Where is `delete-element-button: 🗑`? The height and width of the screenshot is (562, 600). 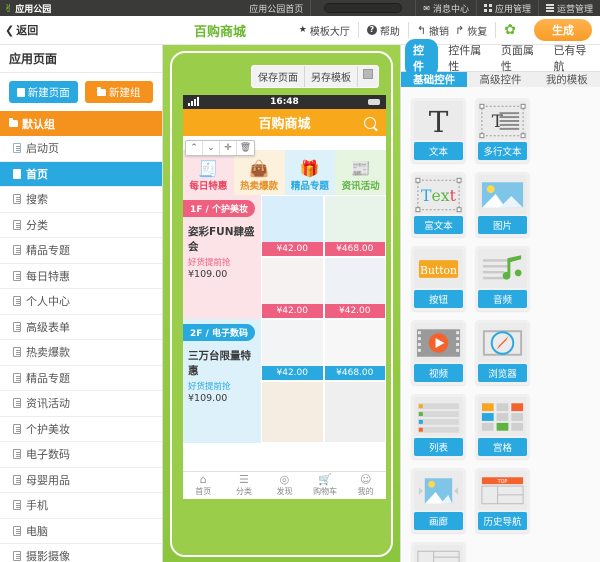 delete-element-button: 🗑 is located at coordinates (245, 148).